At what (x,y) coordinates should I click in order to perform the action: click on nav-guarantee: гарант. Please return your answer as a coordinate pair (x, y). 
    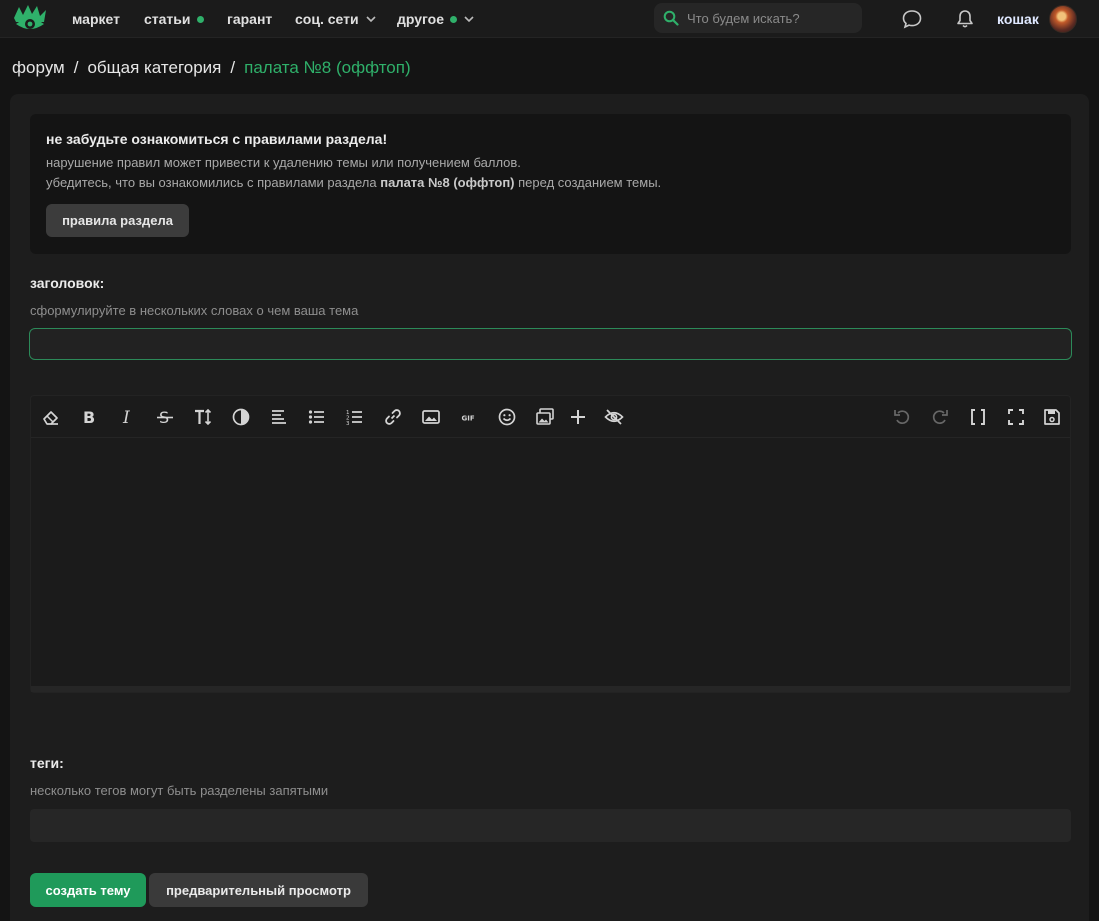
    Looking at the image, I should click on (249, 19).